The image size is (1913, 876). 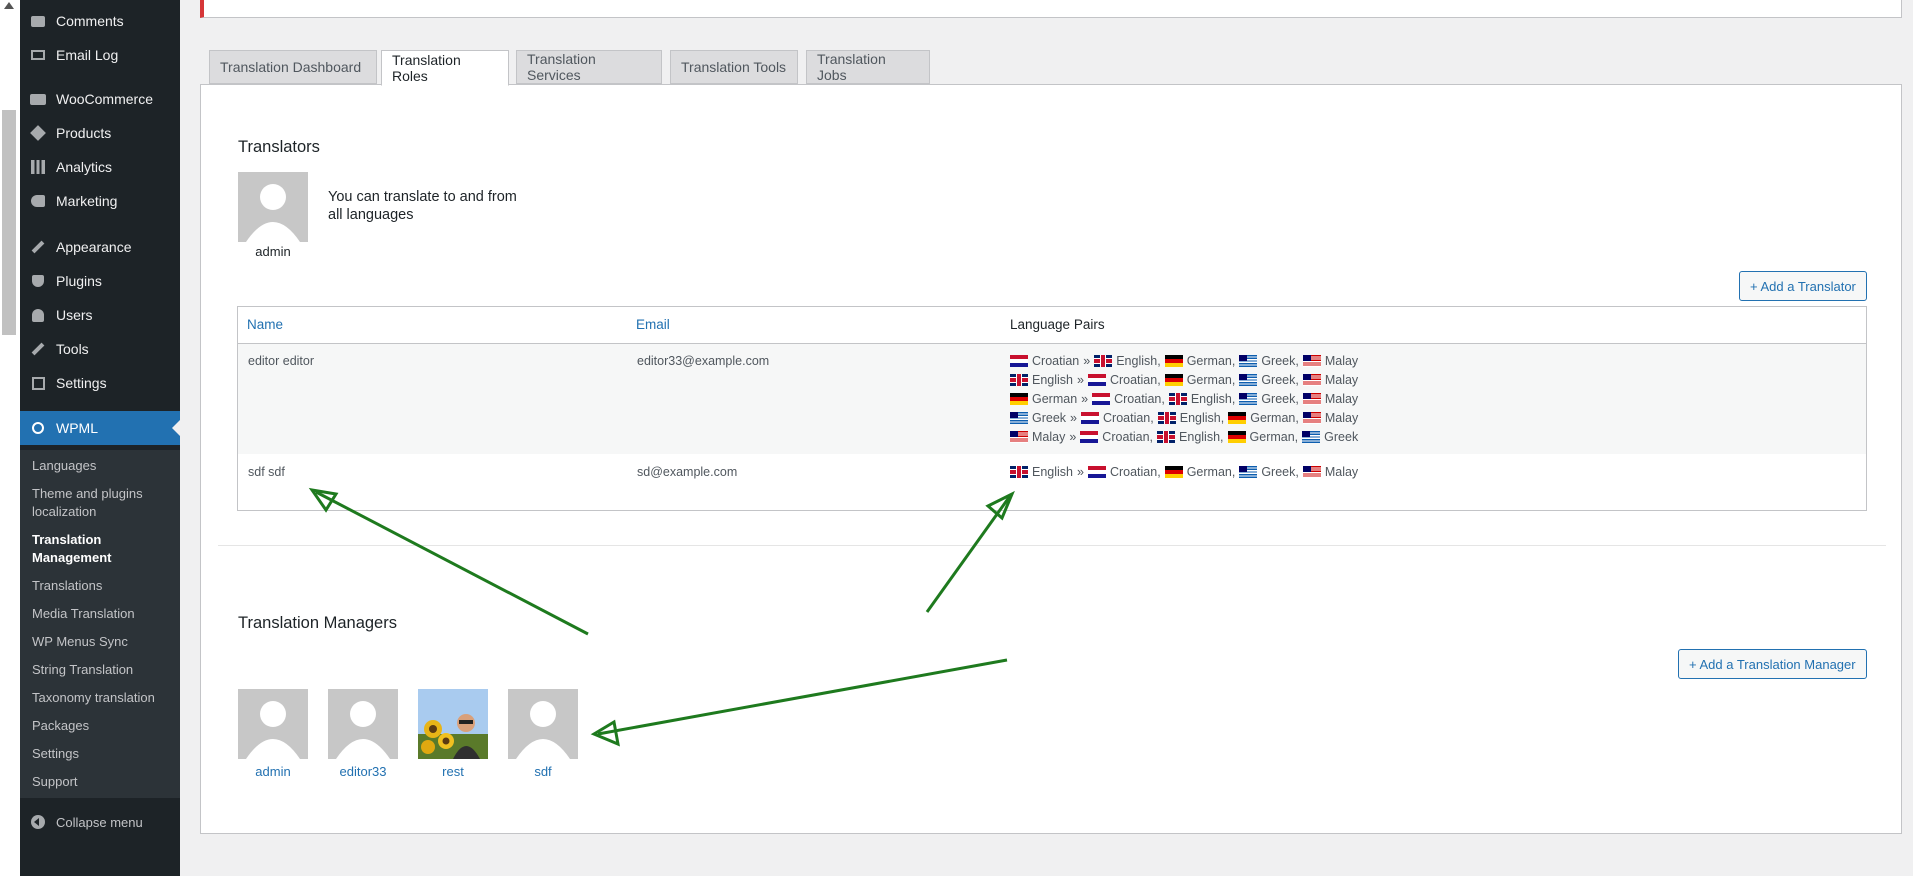 I want to click on language-pair-line: German» Croatian, English, Greek, Malay, so click(x=1186, y=398).